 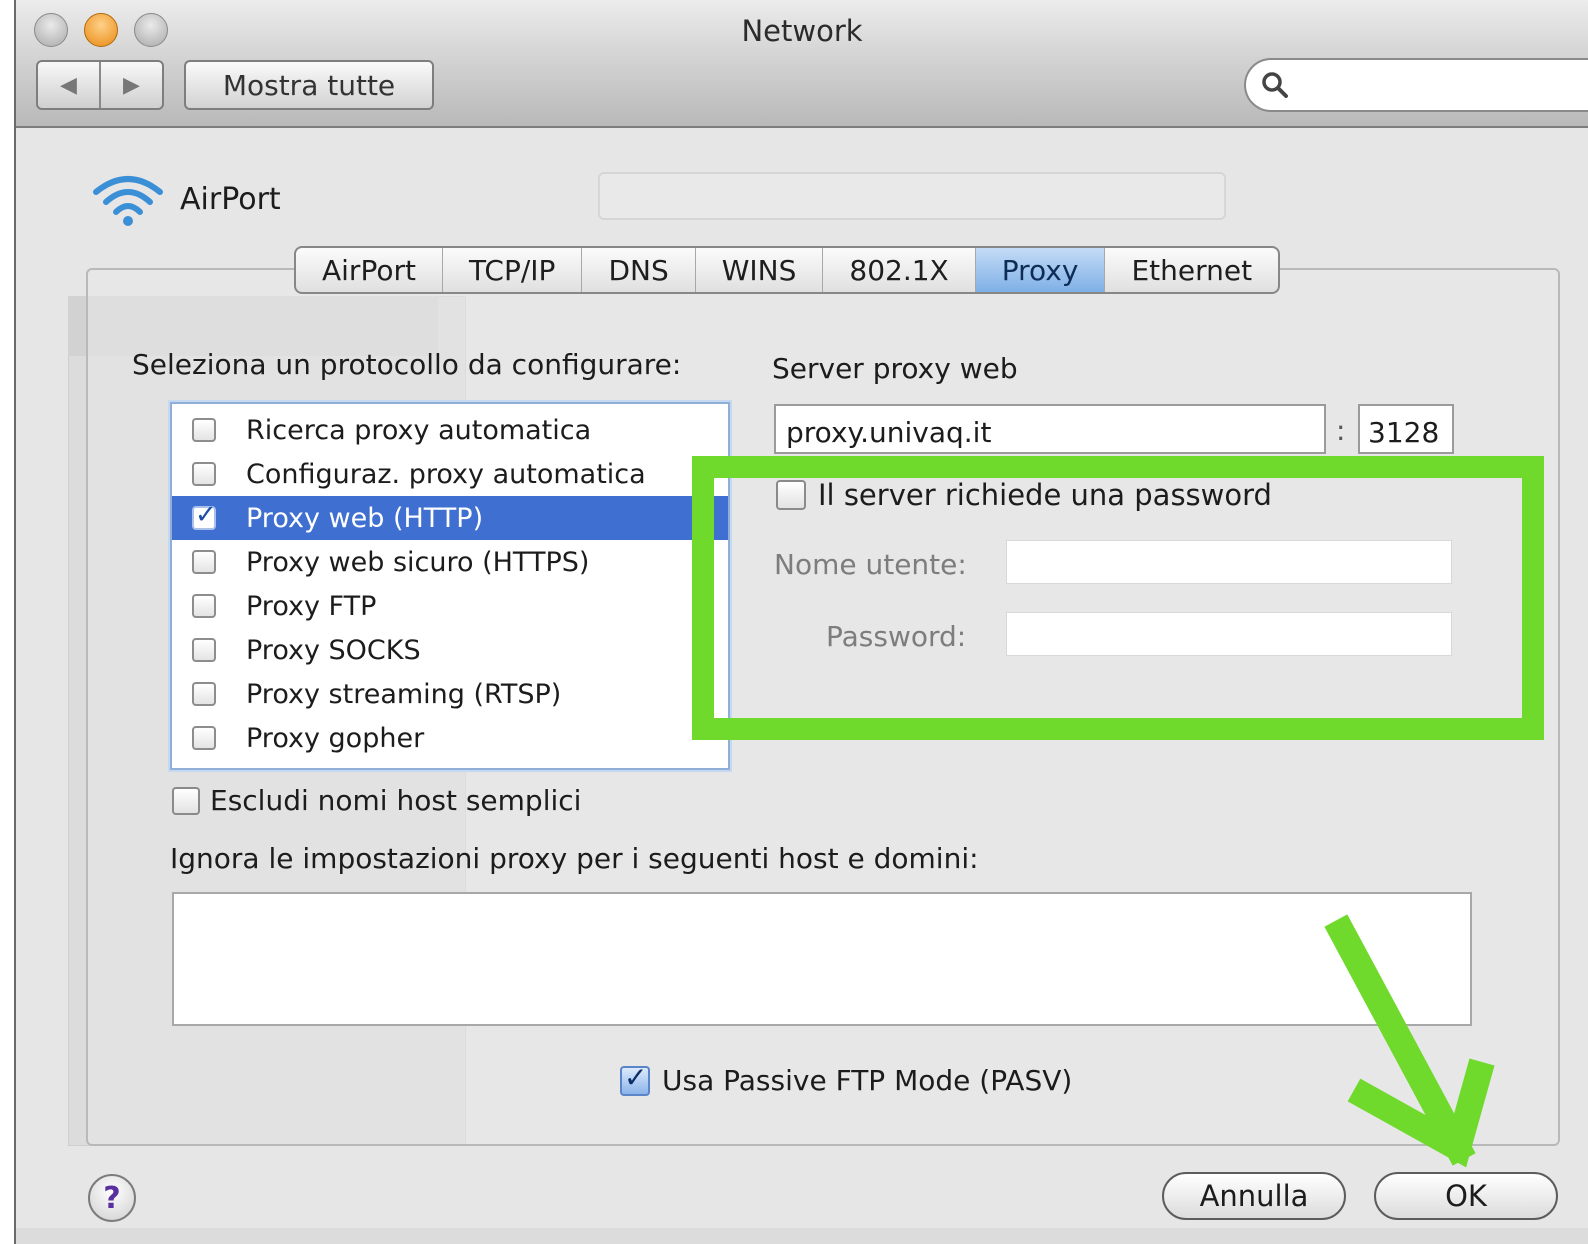 I want to click on username-field, so click(x=1229, y=562).